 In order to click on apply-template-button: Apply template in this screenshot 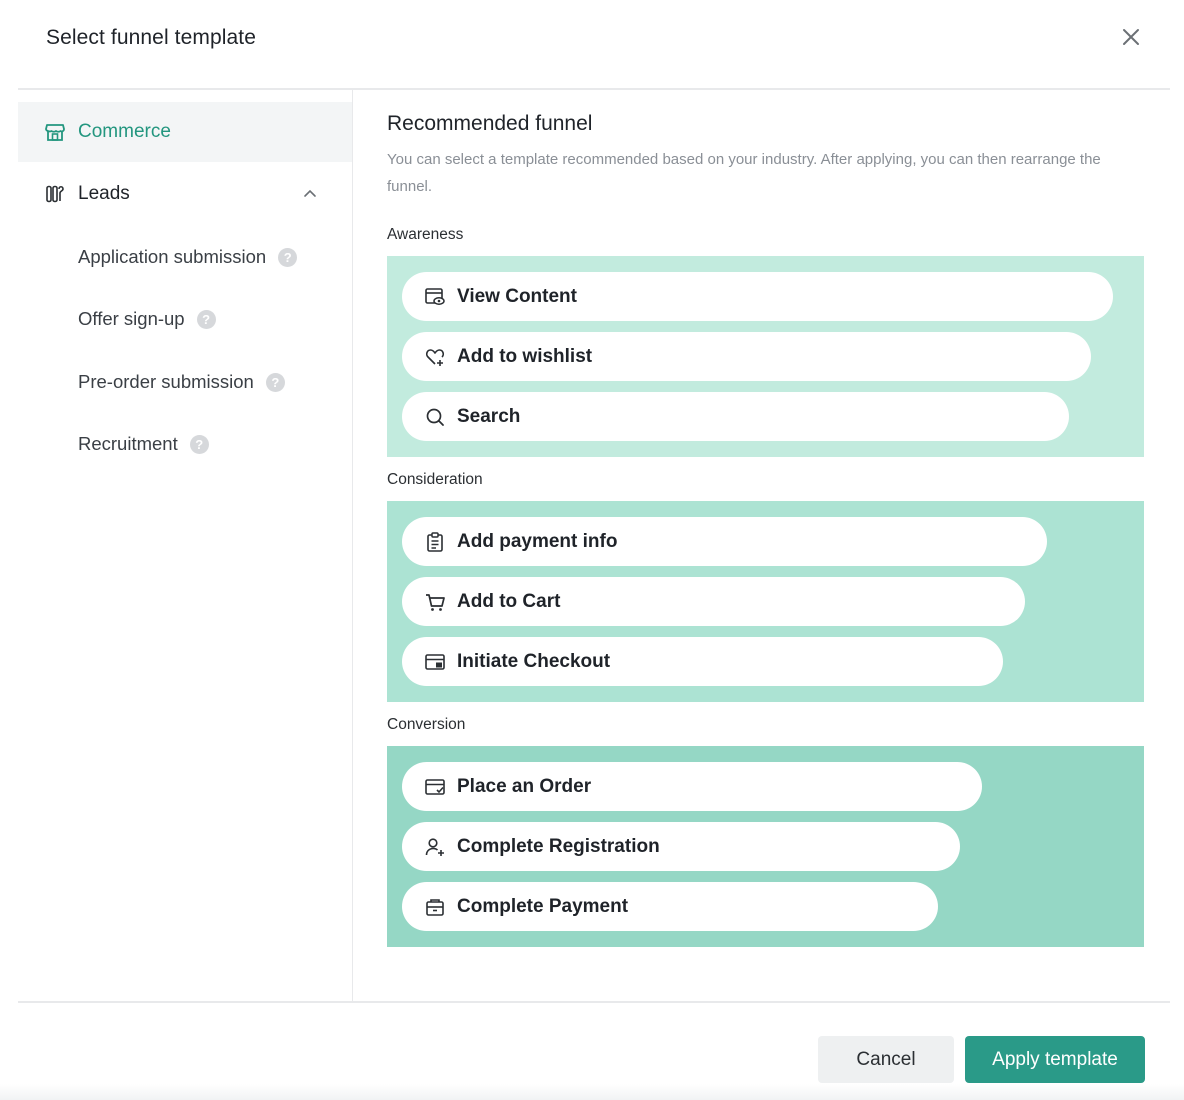, I will do `click(1055, 1059)`.